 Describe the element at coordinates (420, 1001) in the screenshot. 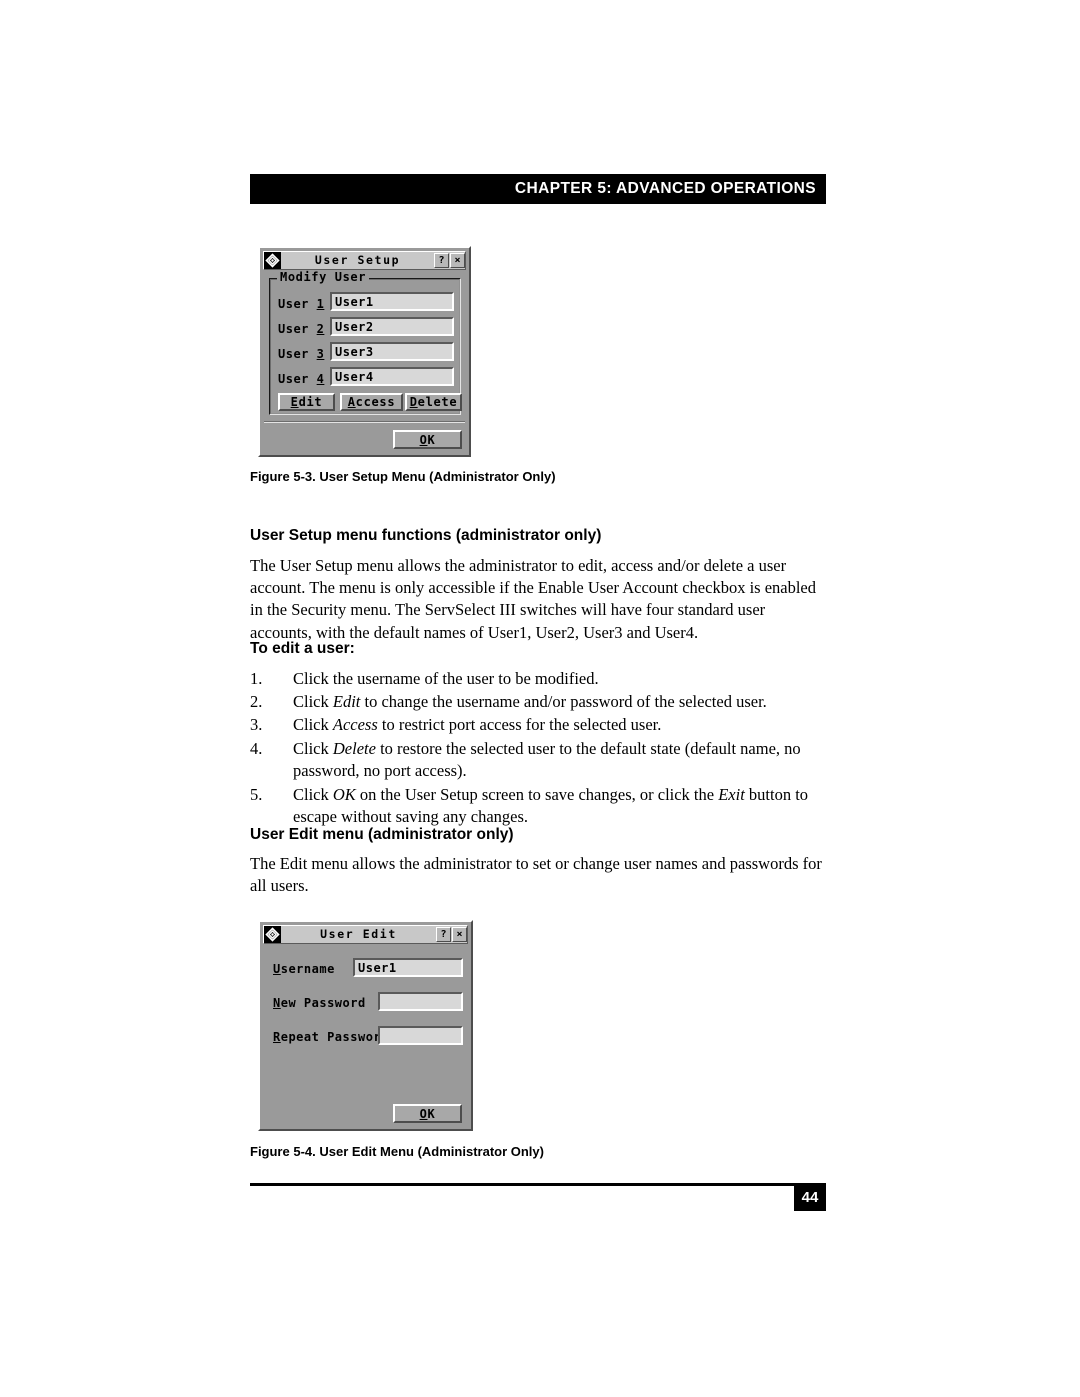

I see `new-password-input` at that location.